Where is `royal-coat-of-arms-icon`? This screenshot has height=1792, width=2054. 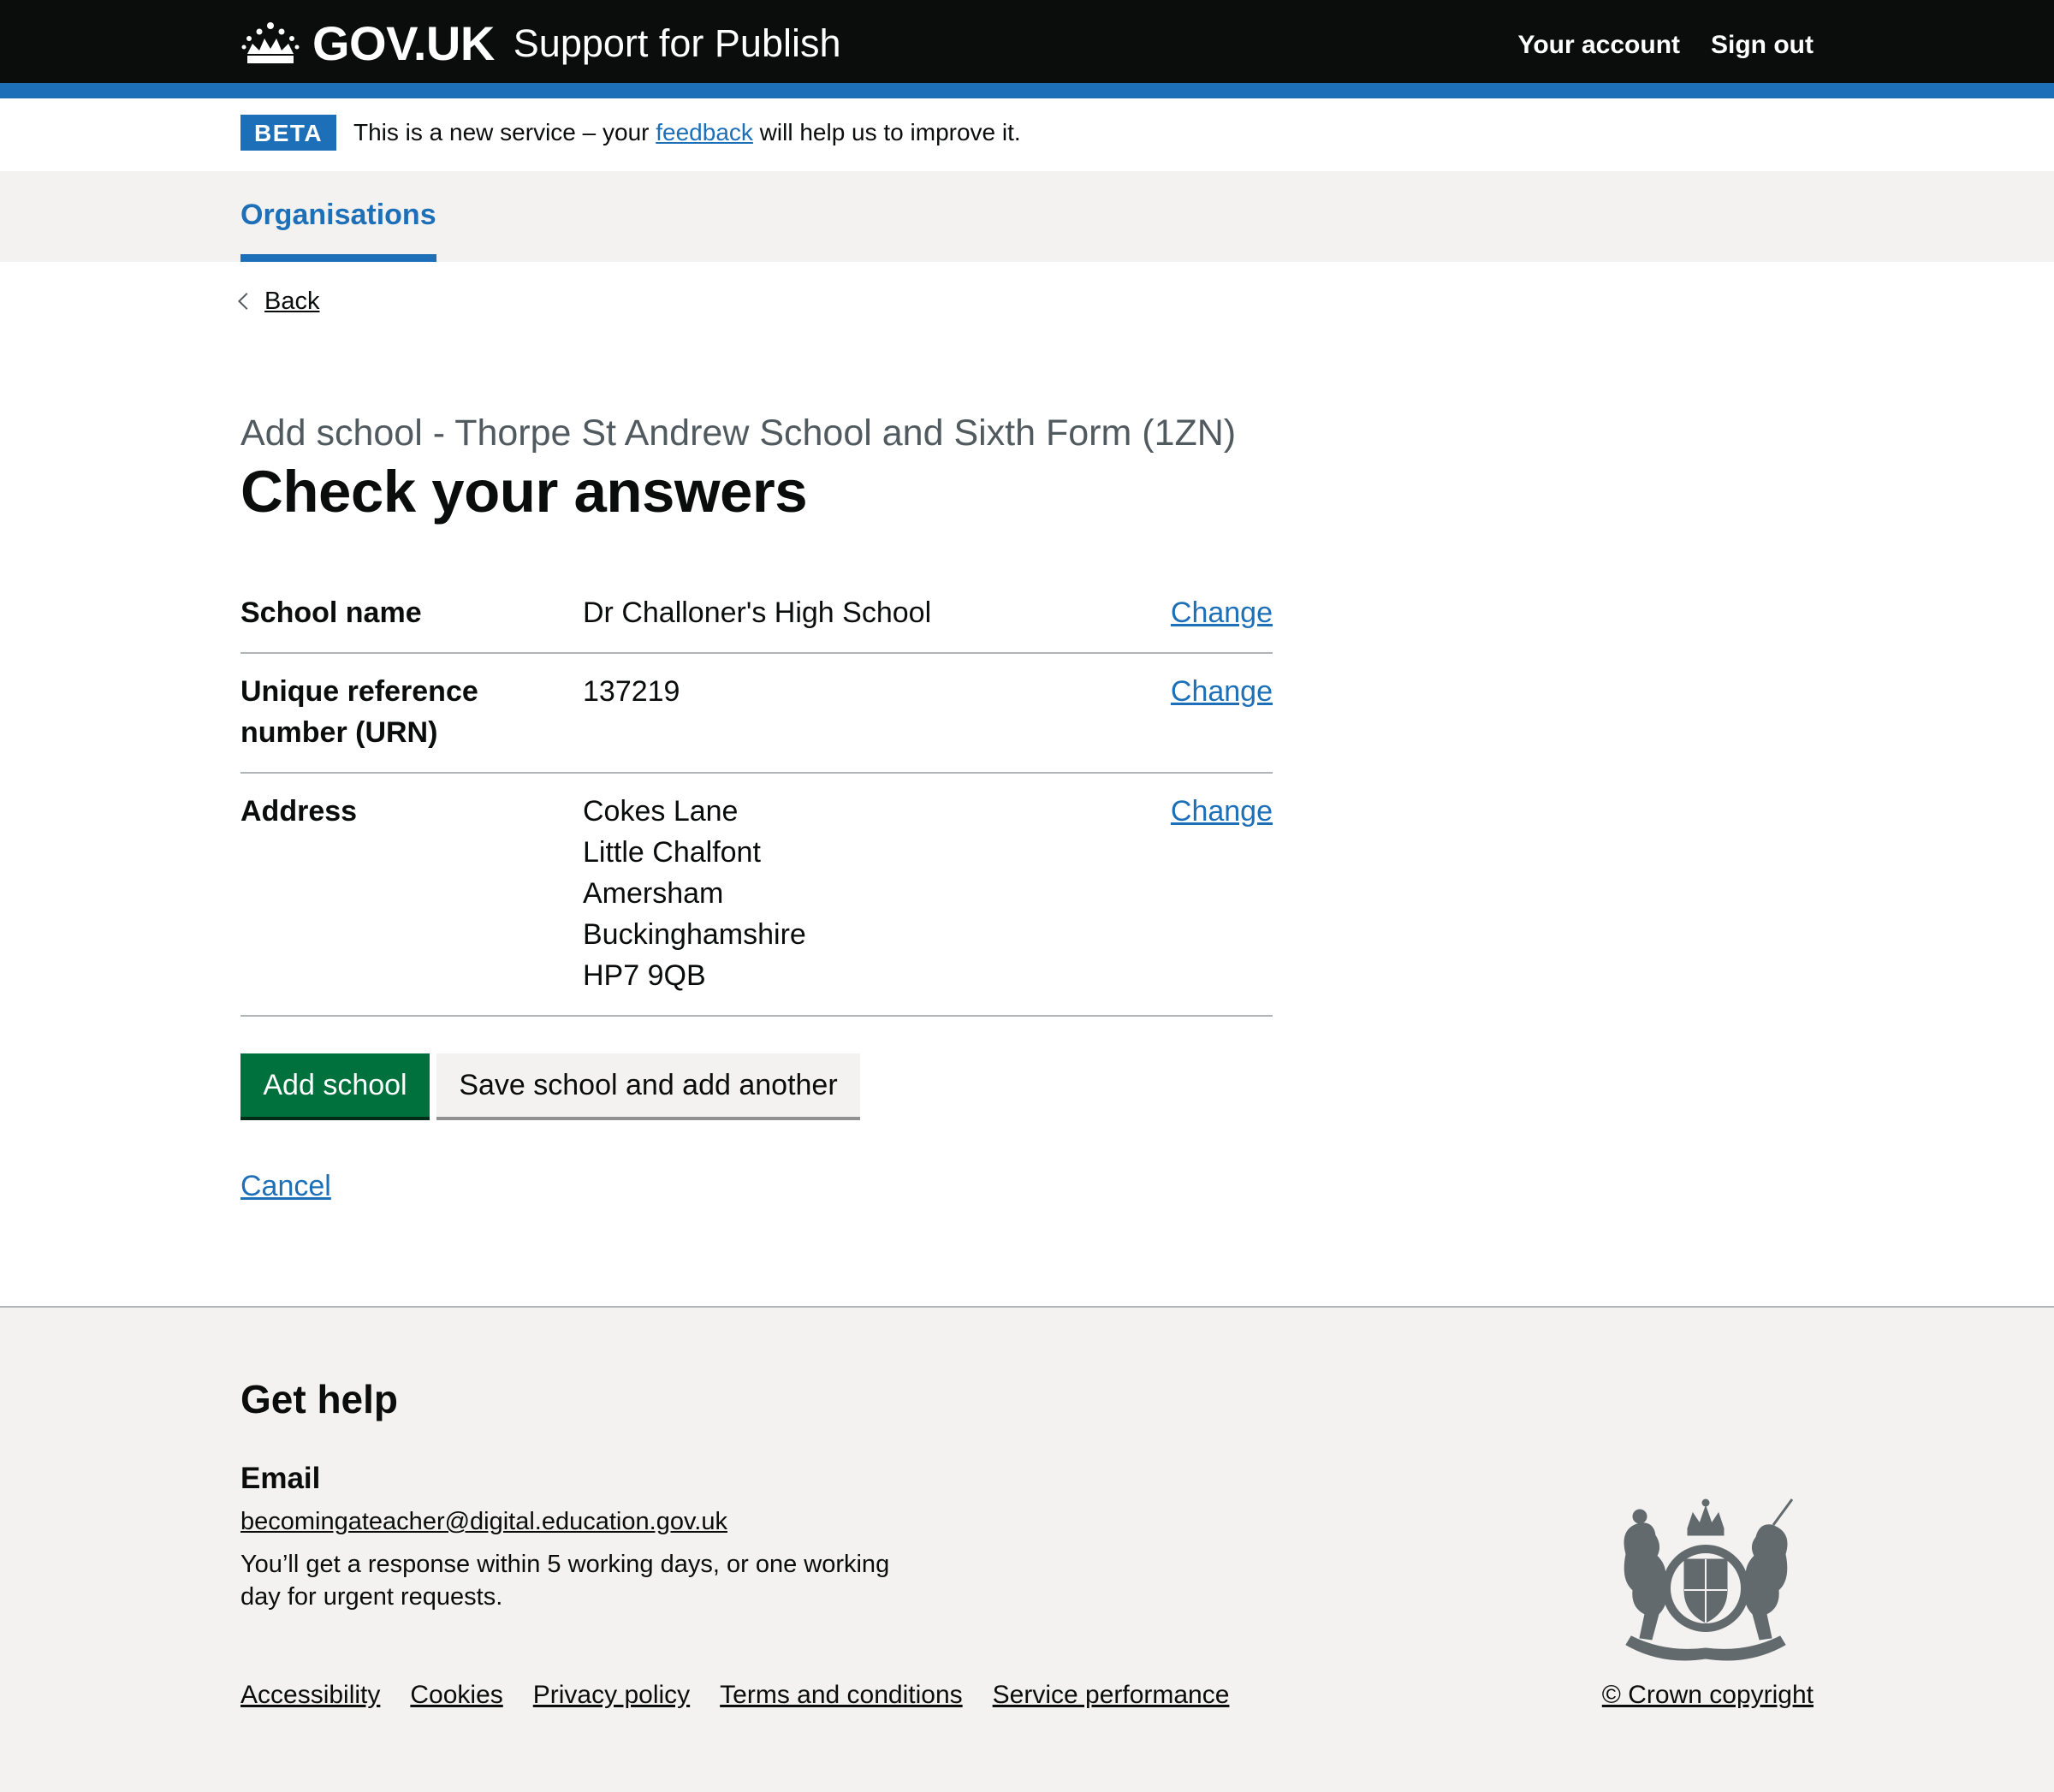
royal-coat-of-arms-icon is located at coordinates (1709, 1580).